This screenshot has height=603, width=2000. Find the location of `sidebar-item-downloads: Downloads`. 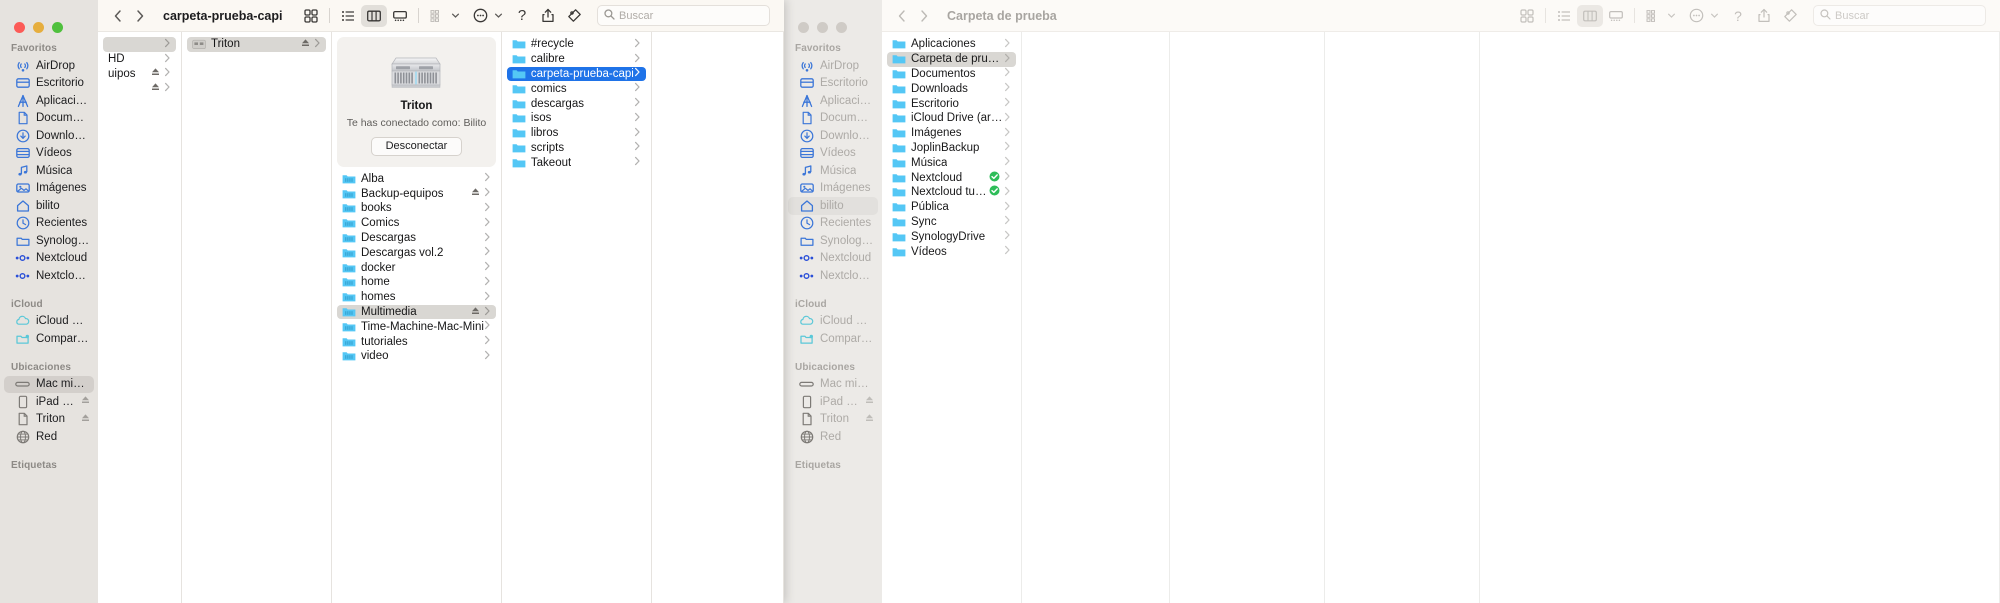

sidebar-item-downloads: Downloads is located at coordinates (49, 136).